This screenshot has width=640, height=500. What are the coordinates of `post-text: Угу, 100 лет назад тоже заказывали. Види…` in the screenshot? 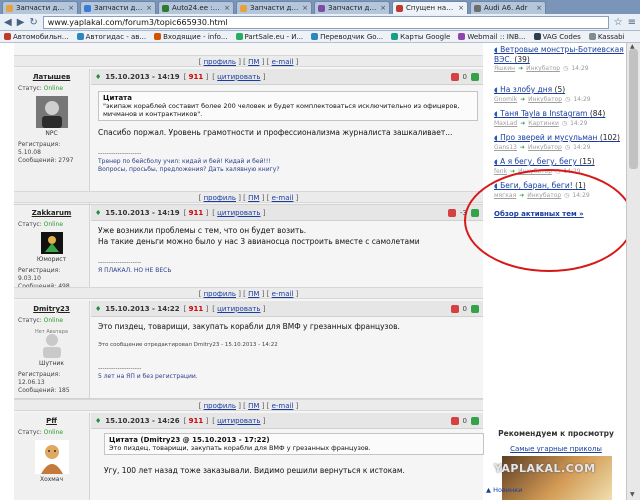 It's located at (254, 470).